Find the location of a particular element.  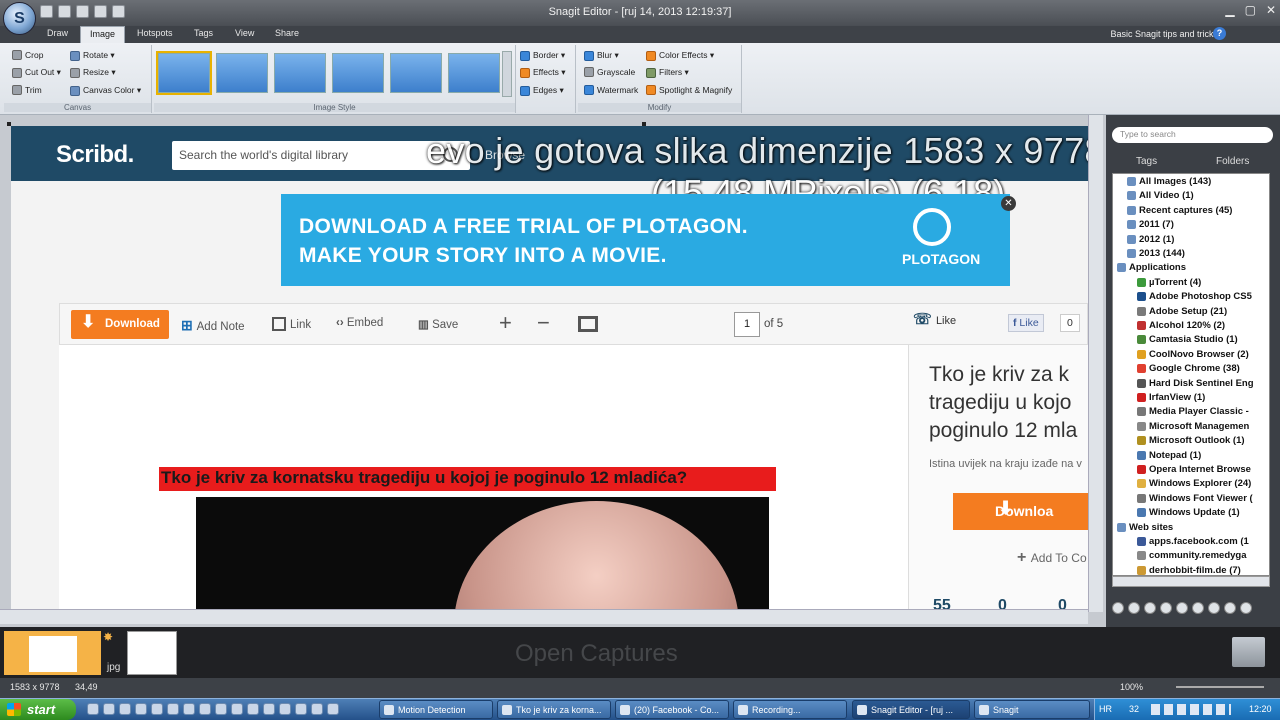

minimize-icon: ▁ is located at coordinates (1229, 10).